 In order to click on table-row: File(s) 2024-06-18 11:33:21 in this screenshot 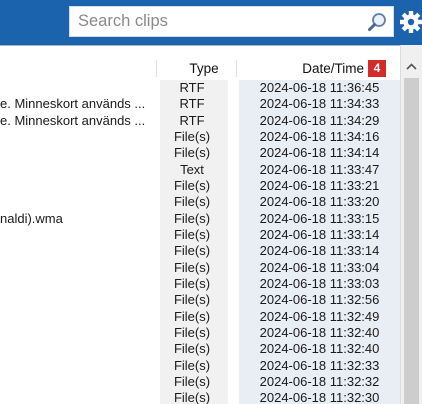, I will do `click(200, 186)`.